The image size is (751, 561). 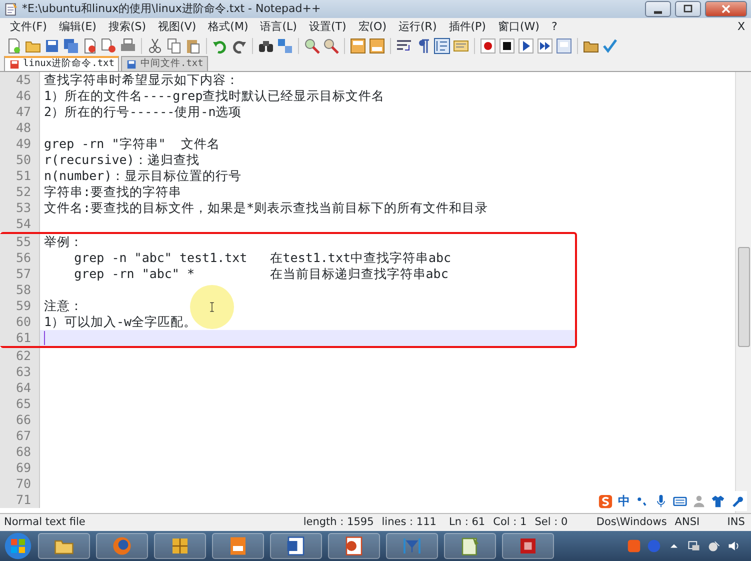 What do you see at coordinates (417, 27) in the screenshot?
I see `menu-item: 运行(R)` at bounding box center [417, 27].